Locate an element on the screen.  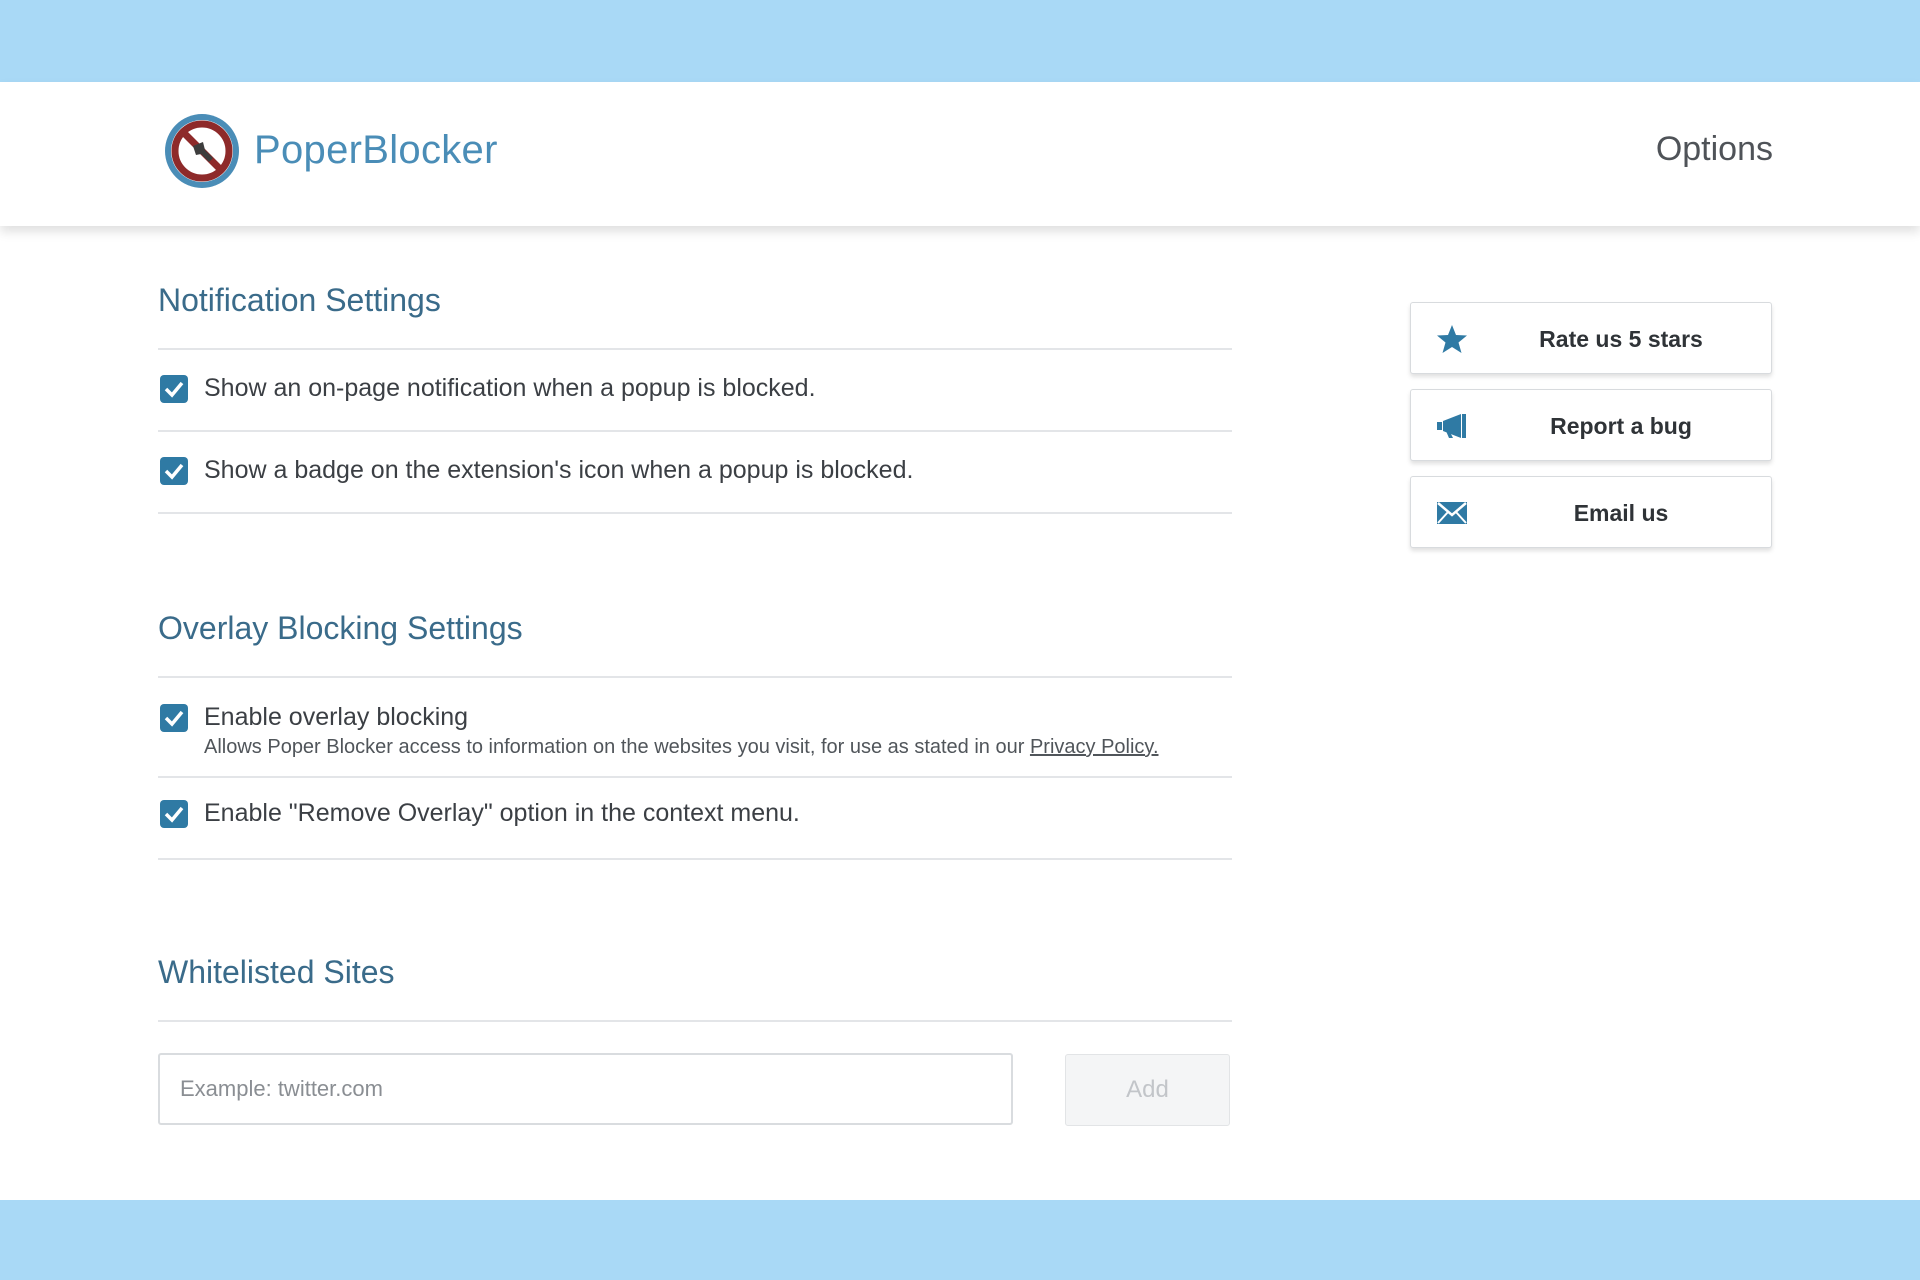
onpage-notification-checkbox is located at coordinates (174, 389).